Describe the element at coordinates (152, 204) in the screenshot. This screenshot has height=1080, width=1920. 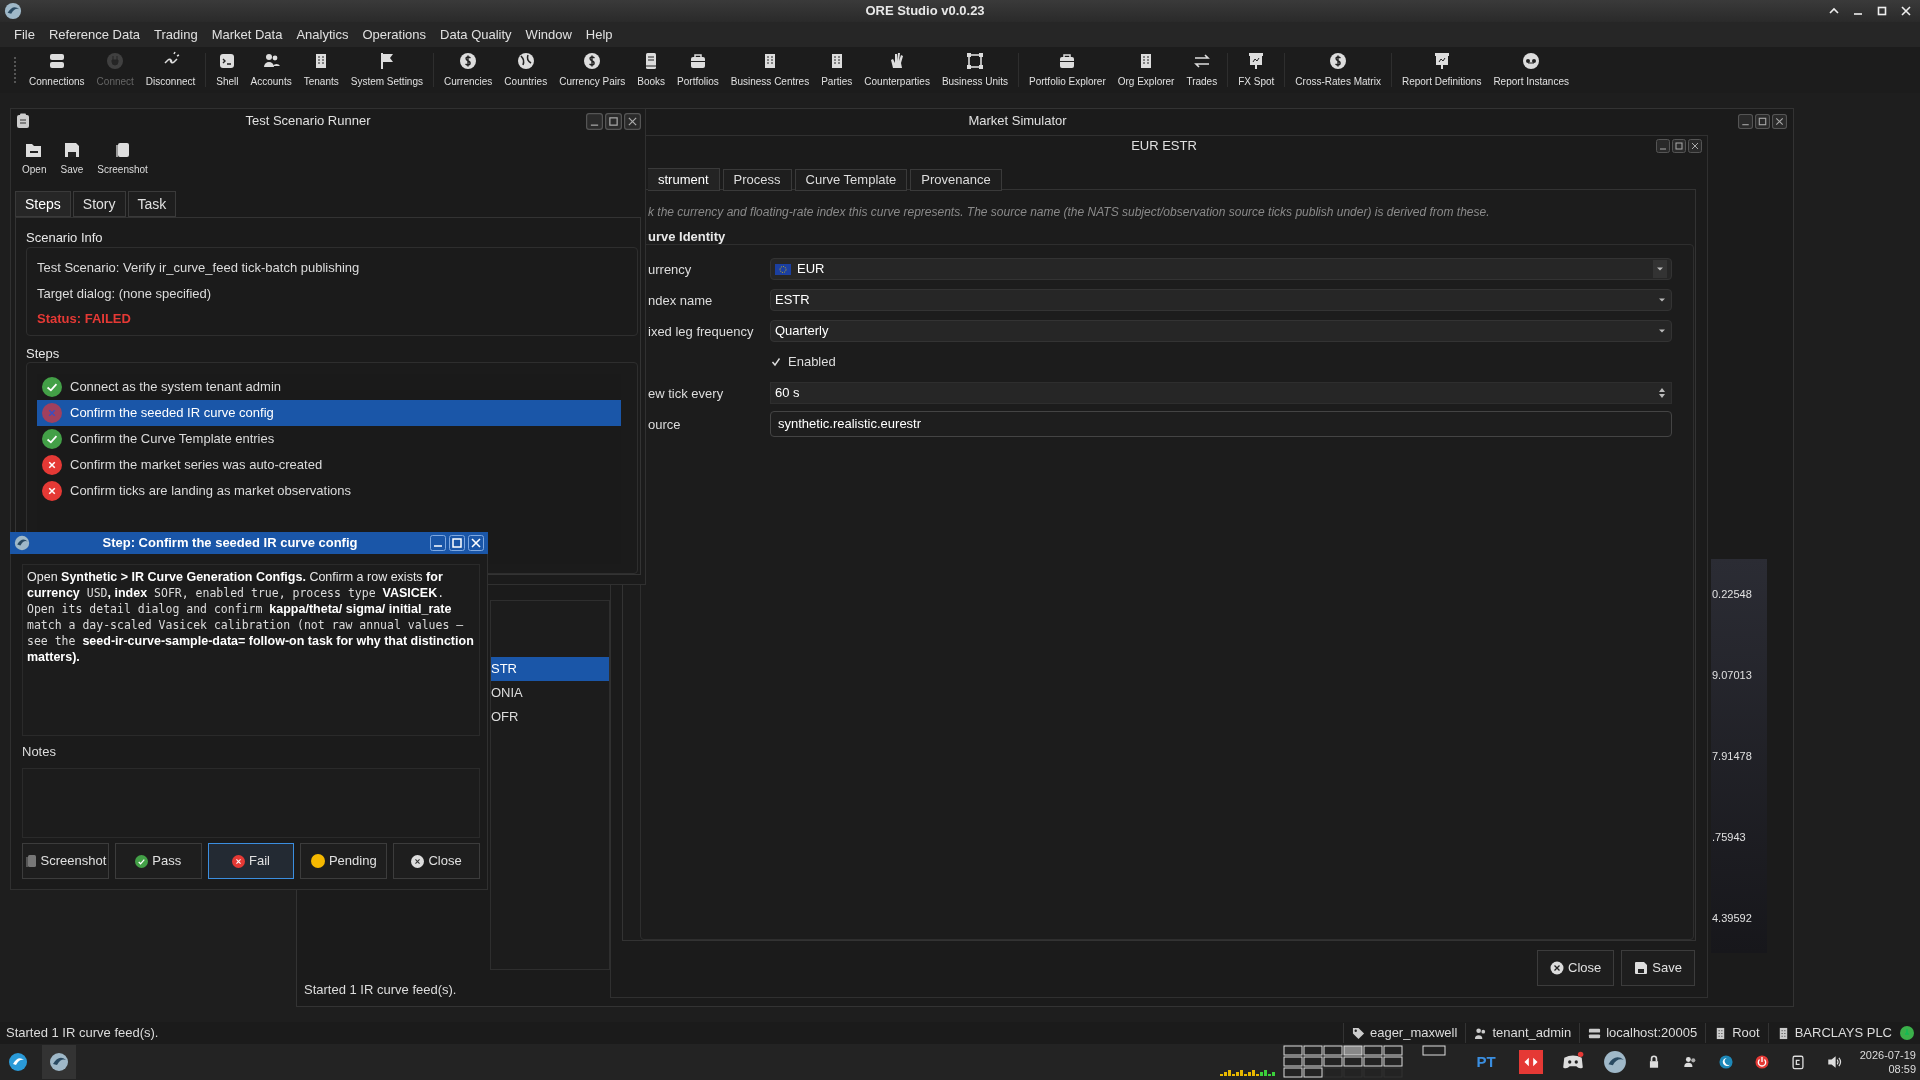
I see `tab: Task` at that location.